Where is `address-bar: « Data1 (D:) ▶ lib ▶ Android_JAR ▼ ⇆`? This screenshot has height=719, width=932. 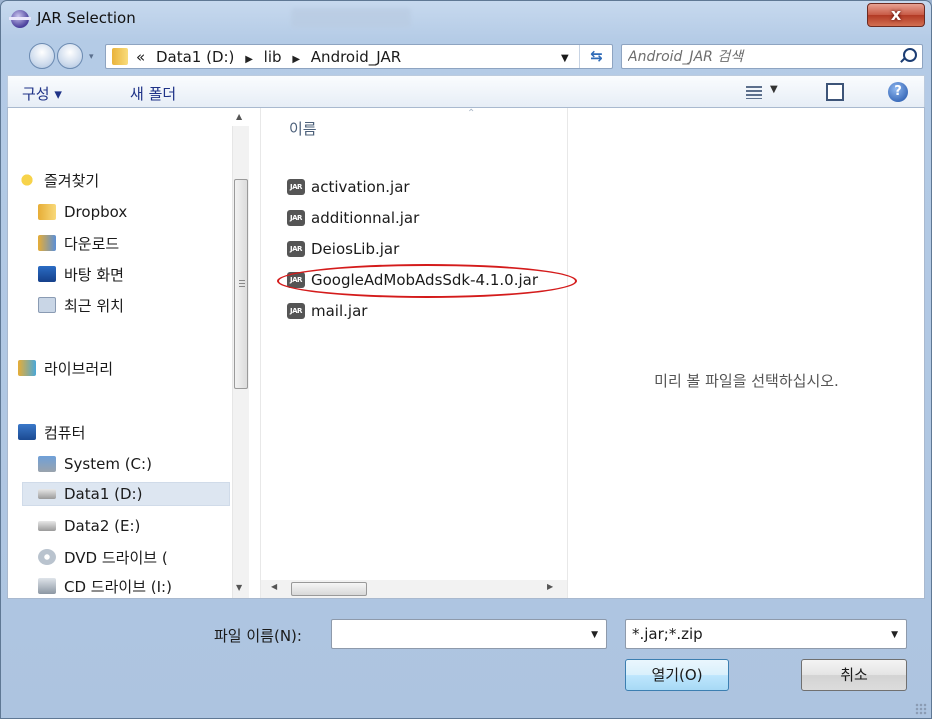
address-bar: « Data1 (D:) ▶ lib ▶ Android_JAR ▼ ⇆ is located at coordinates (359, 56).